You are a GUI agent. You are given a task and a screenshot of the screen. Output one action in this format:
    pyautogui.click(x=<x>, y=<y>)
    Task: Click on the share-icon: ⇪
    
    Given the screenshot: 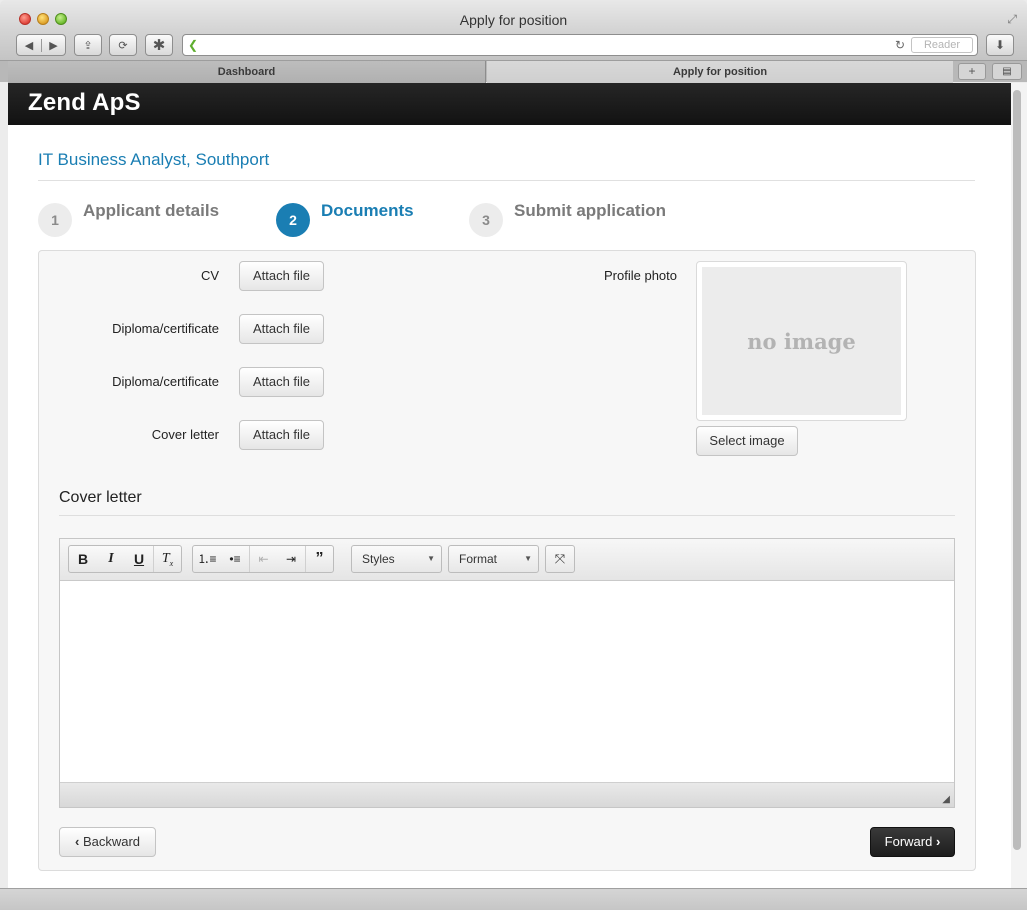 What is the action you would take?
    pyautogui.click(x=88, y=45)
    